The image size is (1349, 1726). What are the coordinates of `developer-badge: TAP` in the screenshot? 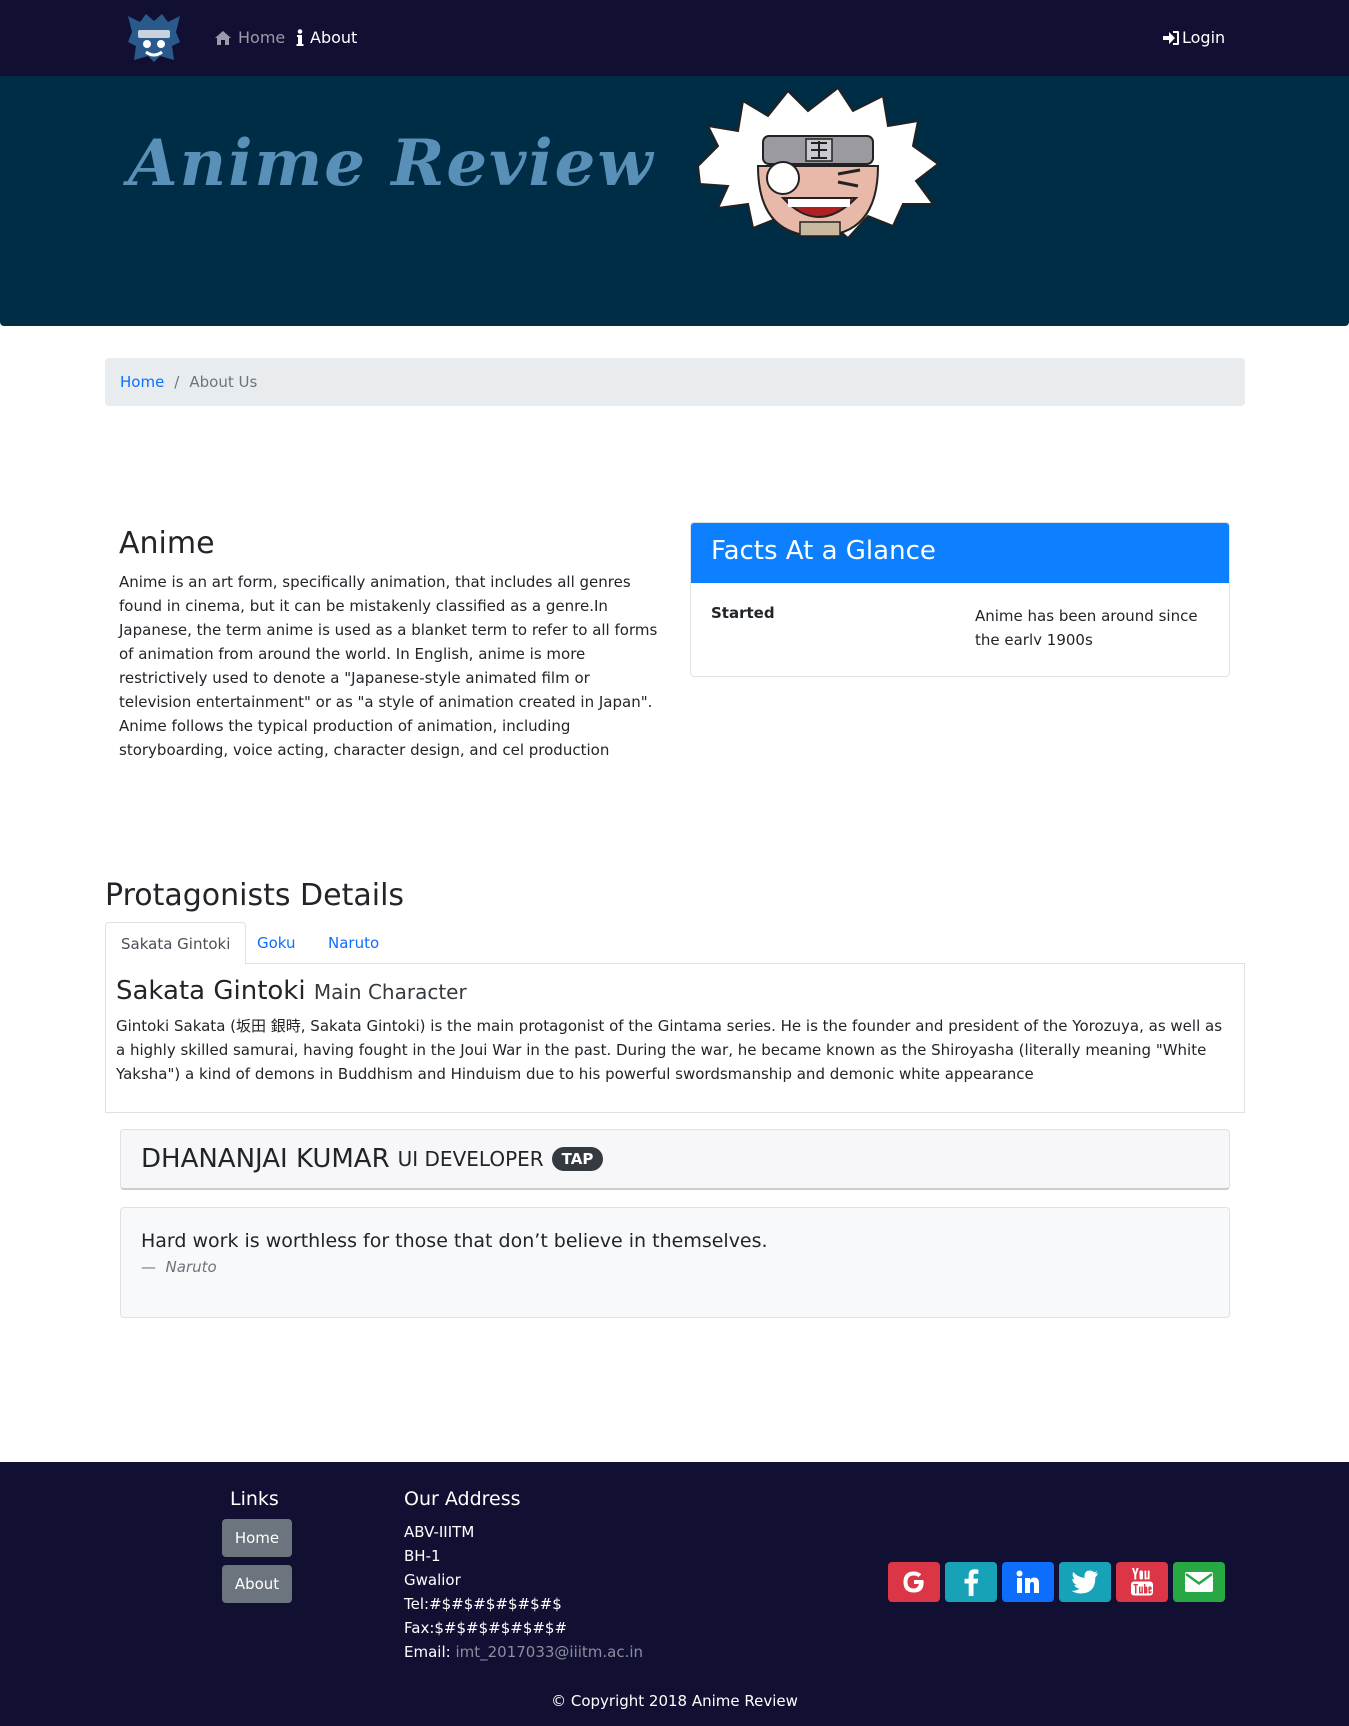 It's located at (577, 1159).